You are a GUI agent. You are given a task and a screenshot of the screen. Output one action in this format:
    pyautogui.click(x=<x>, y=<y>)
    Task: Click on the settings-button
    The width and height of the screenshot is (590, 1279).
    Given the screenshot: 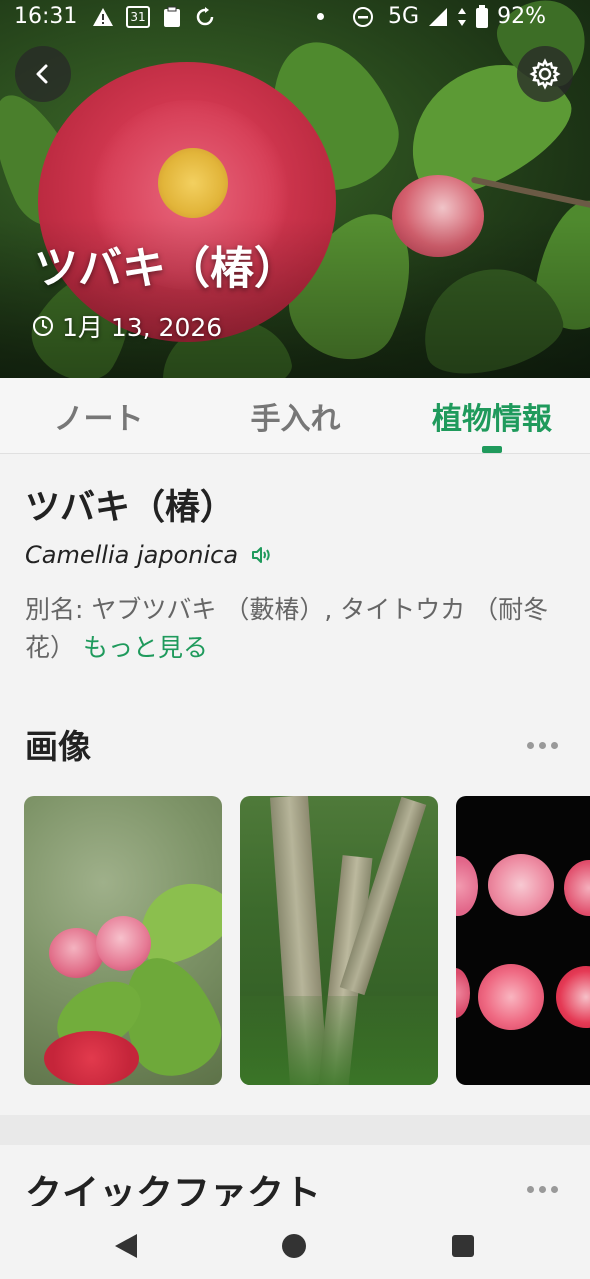 What is the action you would take?
    pyautogui.click(x=545, y=74)
    